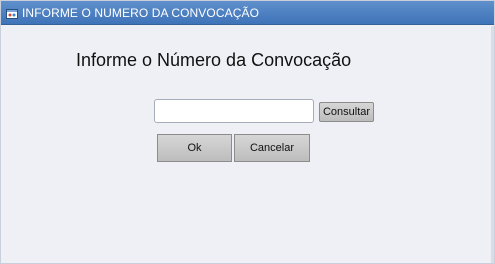 The height and width of the screenshot is (264, 495). What do you see at coordinates (214, 60) in the screenshot?
I see `dialog-heading: Informe o Número da Convocação` at bounding box center [214, 60].